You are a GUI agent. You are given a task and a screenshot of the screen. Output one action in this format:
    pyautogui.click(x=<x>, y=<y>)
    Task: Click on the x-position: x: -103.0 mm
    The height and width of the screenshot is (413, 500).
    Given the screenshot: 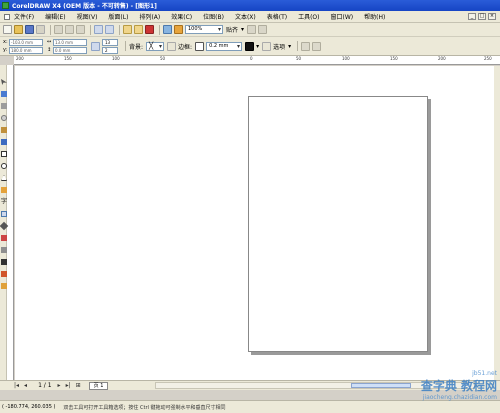 What is the action you would take?
    pyautogui.click(x=23, y=42)
    